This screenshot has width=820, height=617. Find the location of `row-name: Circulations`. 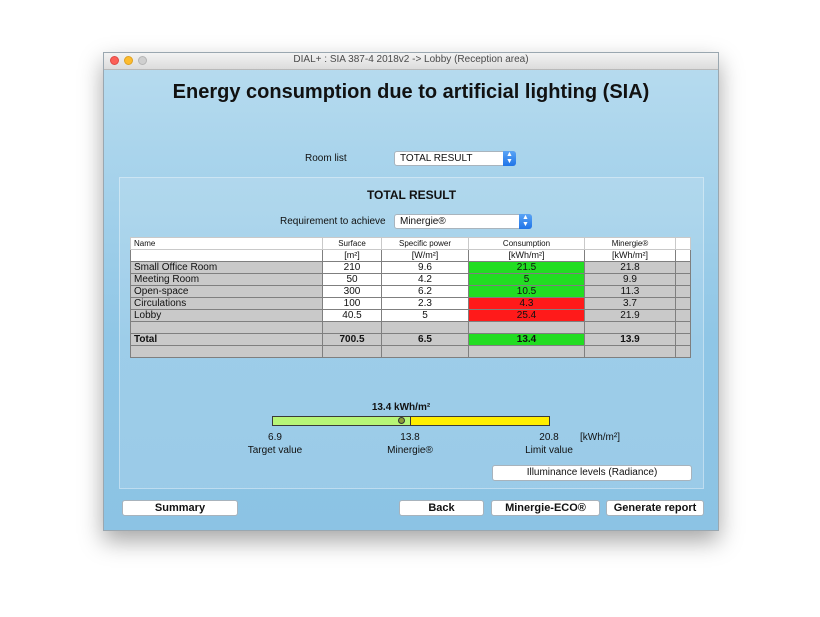

row-name: Circulations is located at coordinates (226, 303).